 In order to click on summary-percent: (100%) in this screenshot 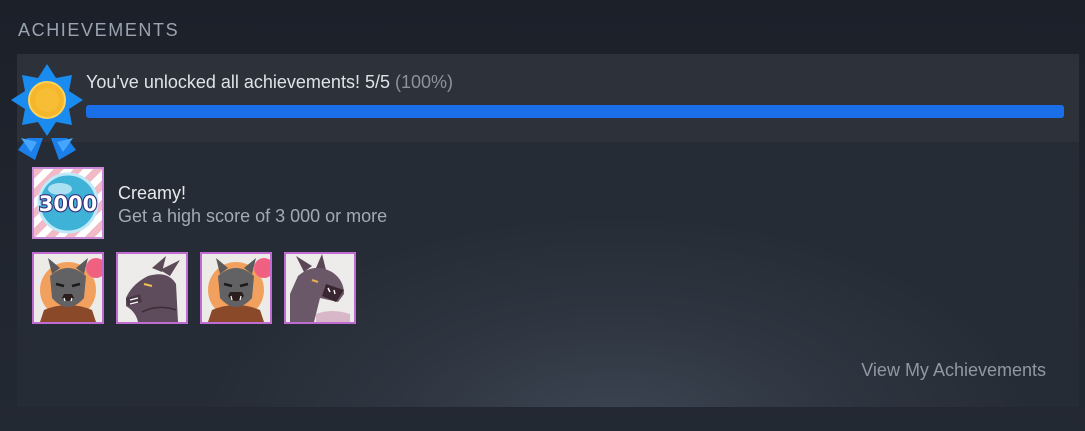, I will do `click(424, 82)`.